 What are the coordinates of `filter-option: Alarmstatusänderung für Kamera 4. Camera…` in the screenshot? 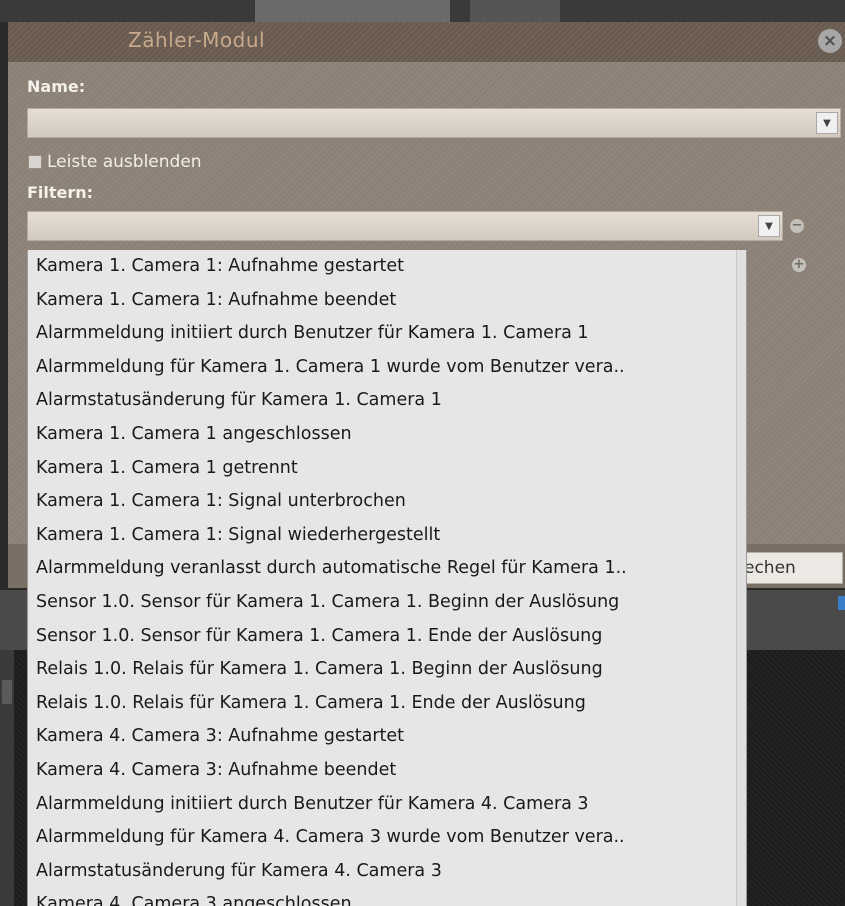 It's located at (387, 872).